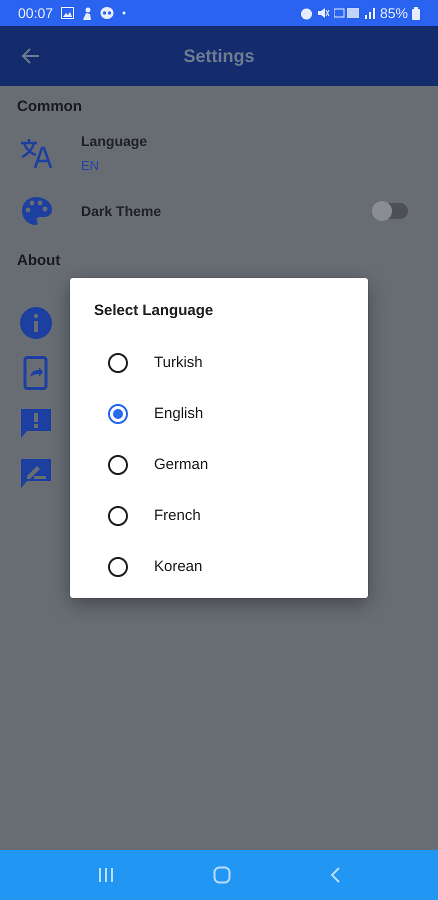 The width and height of the screenshot is (438, 900). Describe the element at coordinates (416, 13) in the screenshot. I see `battery-icon` at that location.